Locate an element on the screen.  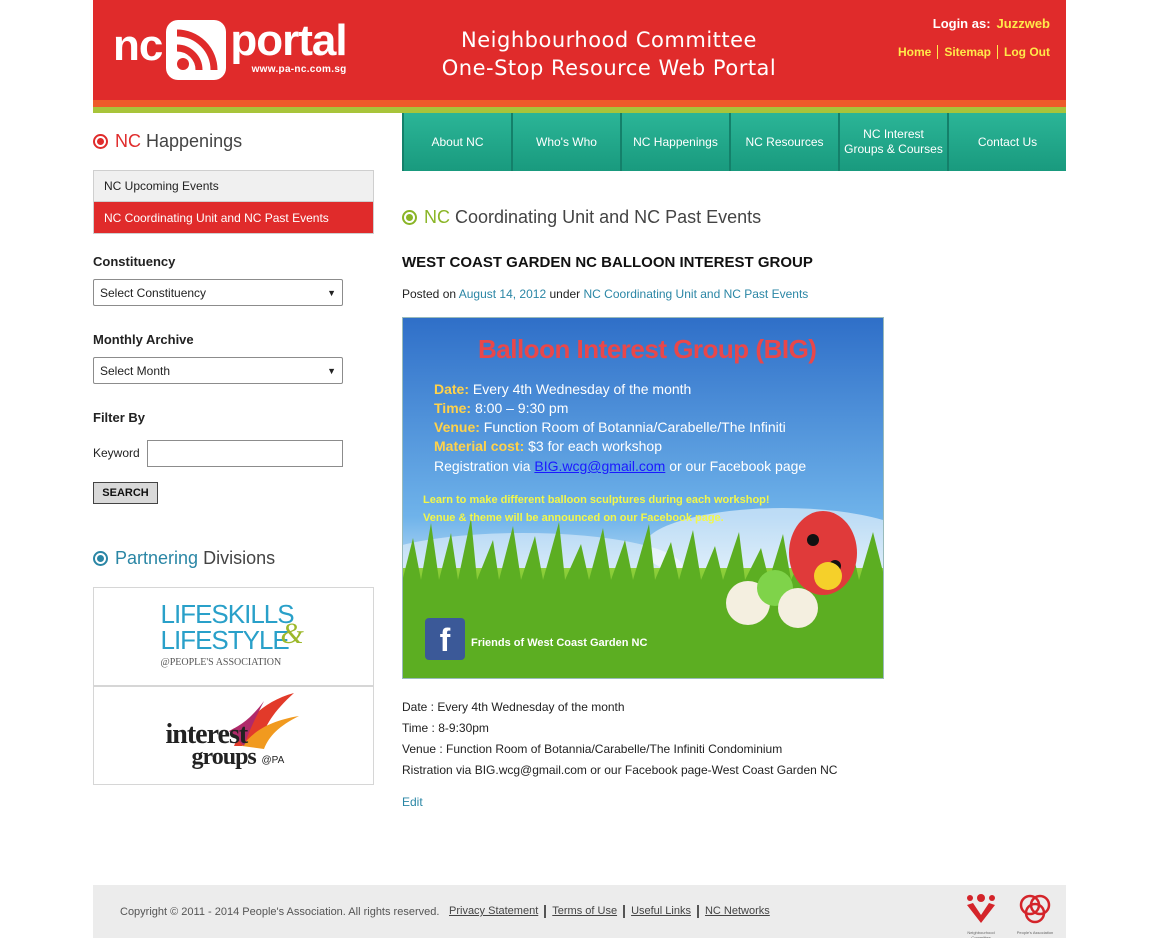
sitemap-link: Sitemap is located at coordinates (967, 52).